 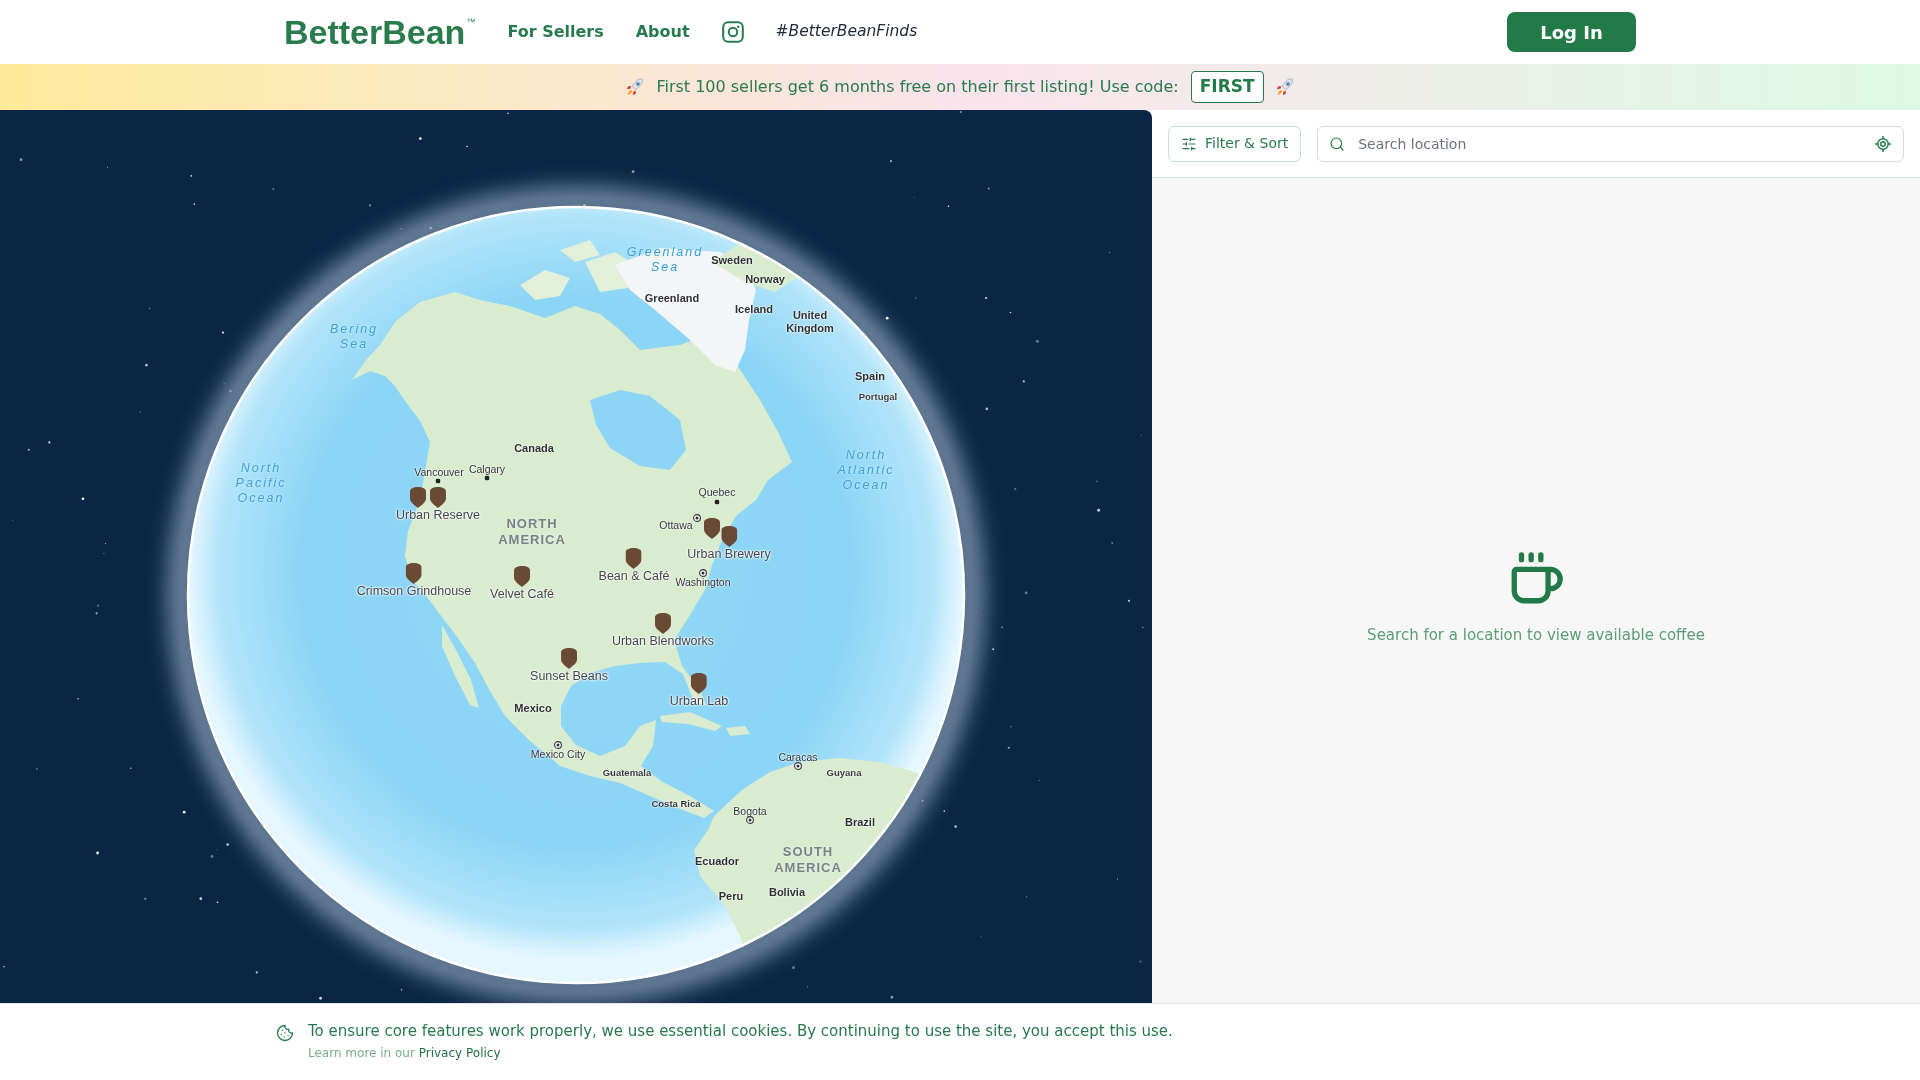 I want to click on empty-state-message: Search for a location to view available coffee, so click(x=1536, y=636).